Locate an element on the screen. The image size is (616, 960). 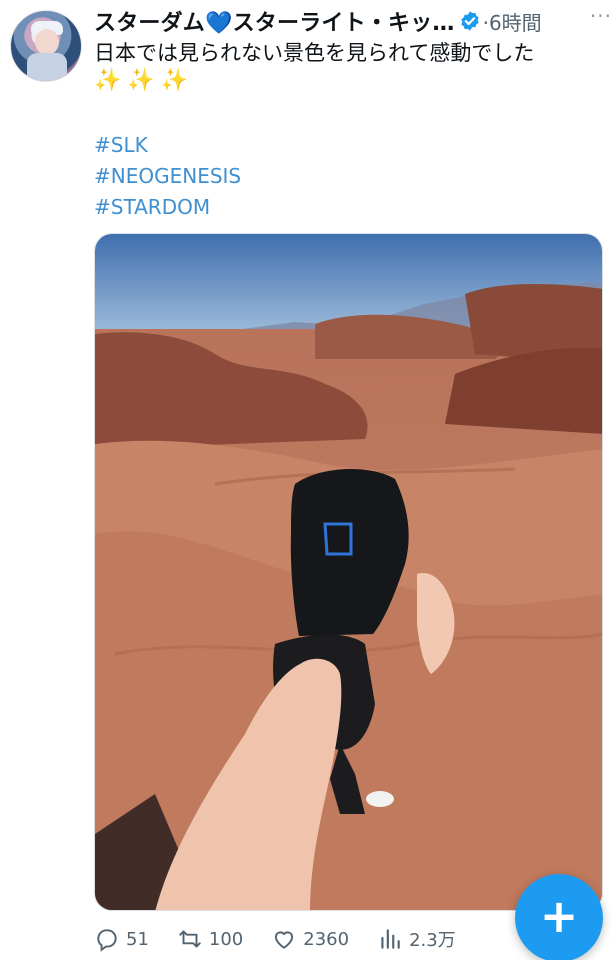
hashtag-slk: #SLK is located at coordinates (167, 145).